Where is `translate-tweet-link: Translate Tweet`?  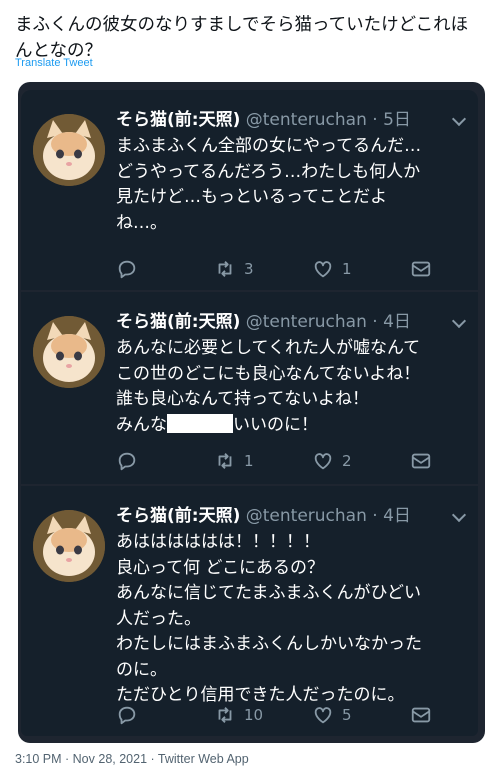
translate-tweet-link: Translate Tweet is located at coordinates (54, 63).